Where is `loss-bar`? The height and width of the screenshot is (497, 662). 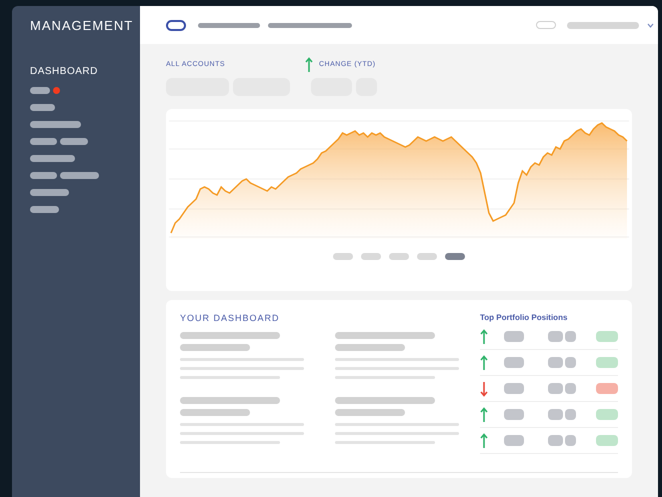
loss-bar is located at coordinates (607, 388).